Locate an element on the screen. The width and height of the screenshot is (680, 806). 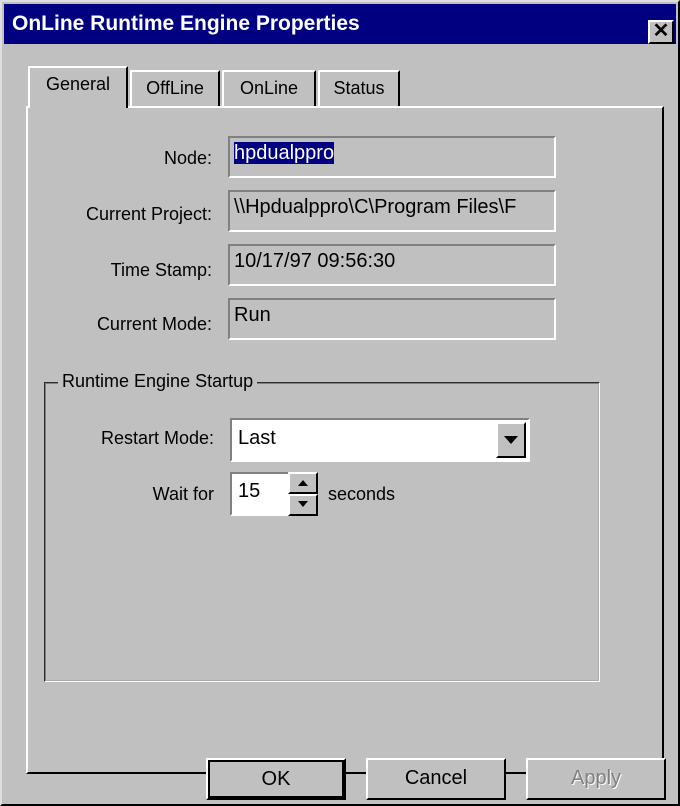
window-title: OnLine Runtime Engine Properties is located at coordinates (186, 23).